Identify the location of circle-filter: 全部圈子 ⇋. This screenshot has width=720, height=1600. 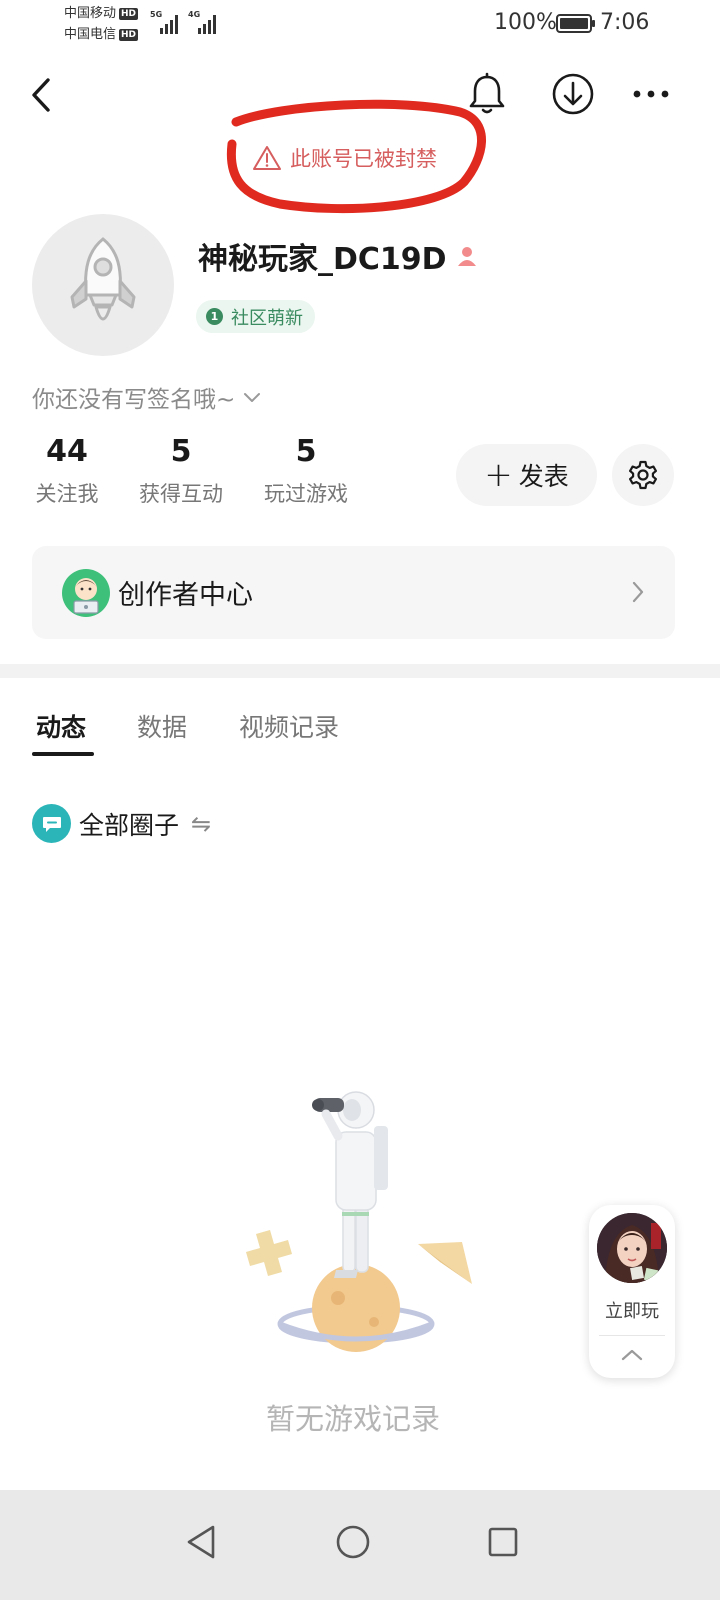
(121, 823).